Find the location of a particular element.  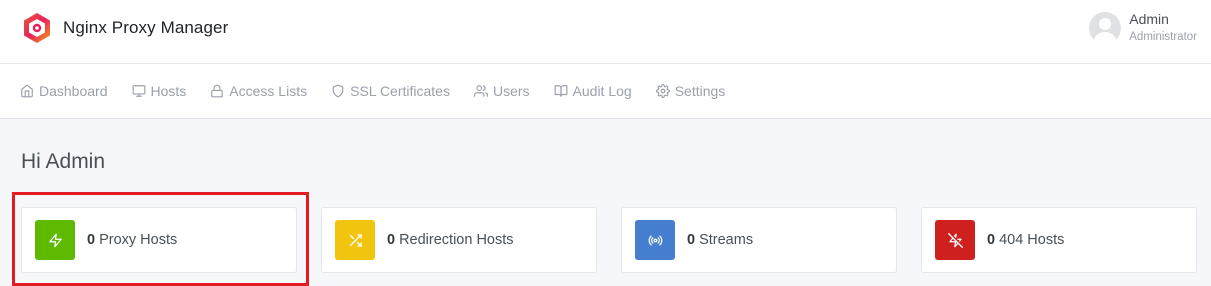

card-text: 0 Proxy Hosts is located at coordinates (132, 240).